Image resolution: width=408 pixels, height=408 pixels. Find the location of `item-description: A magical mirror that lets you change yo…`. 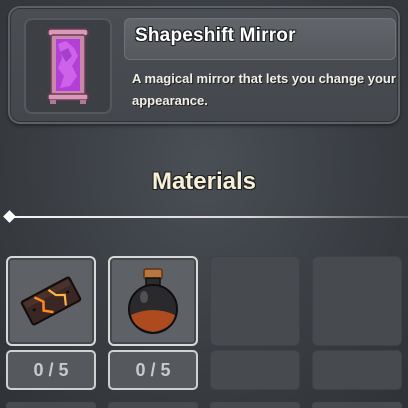

item-description: A magical mirror that lets you change yo… is located at coordinates (264, 89).